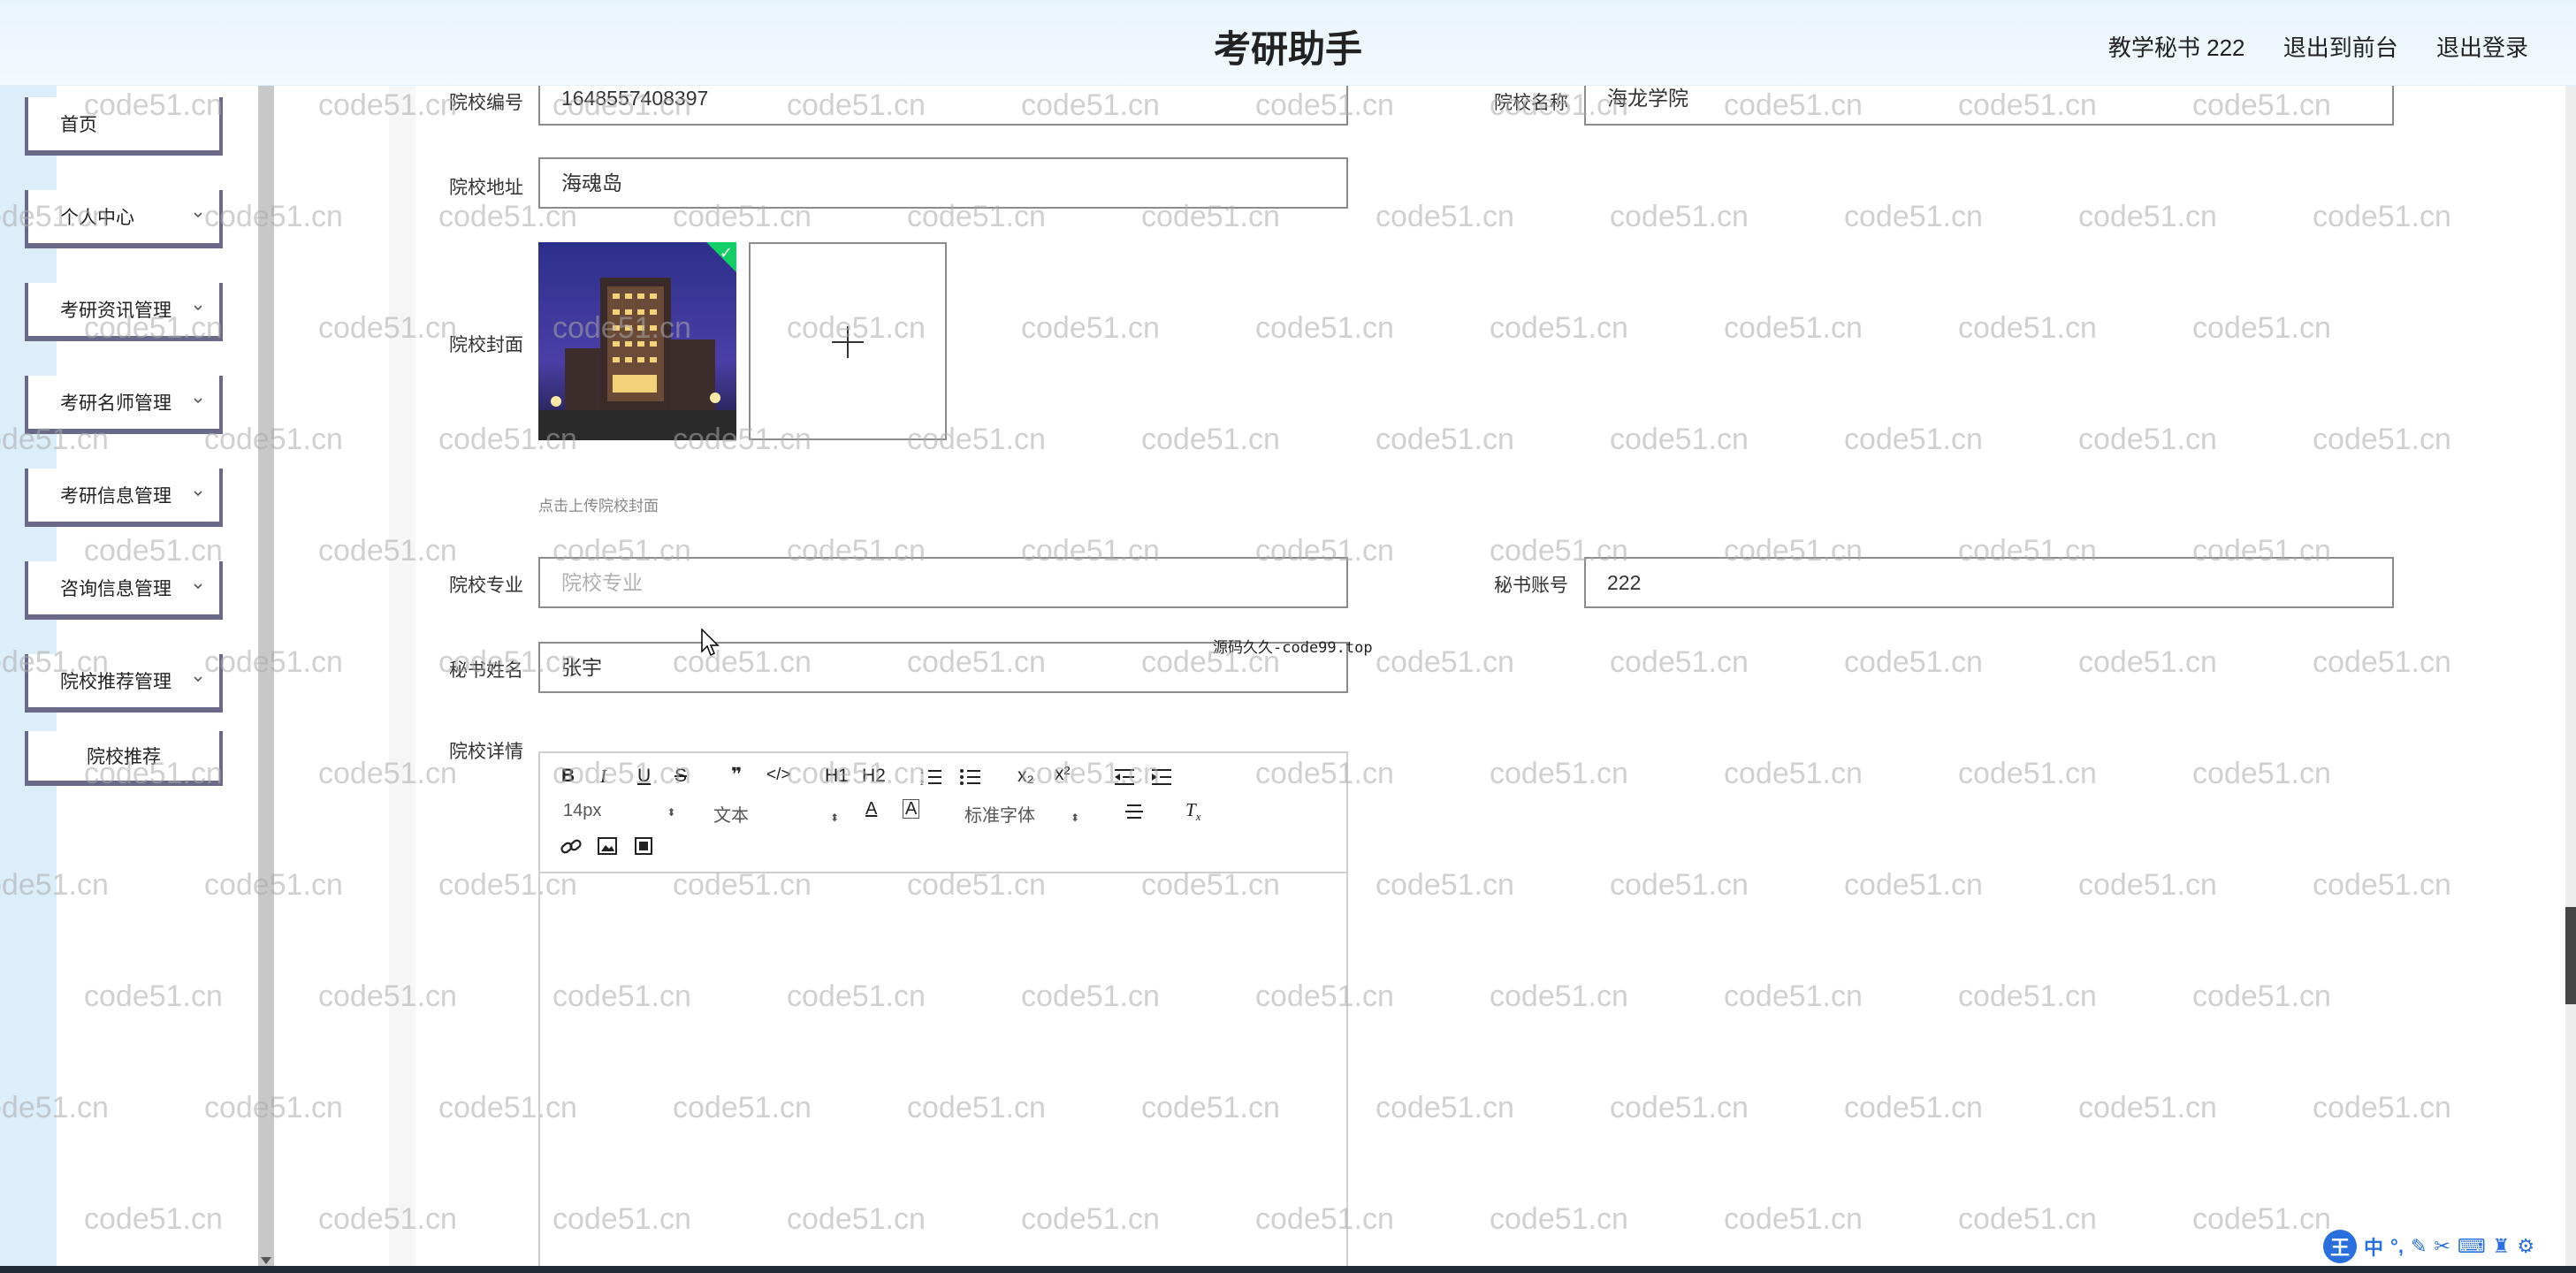 The width and height of the screenshot is (2576, 1273). What do you see at coordinates (1025, 776) in the screenshot?
I see `subscript-button: x₂` at bounding box center [1025, 776].